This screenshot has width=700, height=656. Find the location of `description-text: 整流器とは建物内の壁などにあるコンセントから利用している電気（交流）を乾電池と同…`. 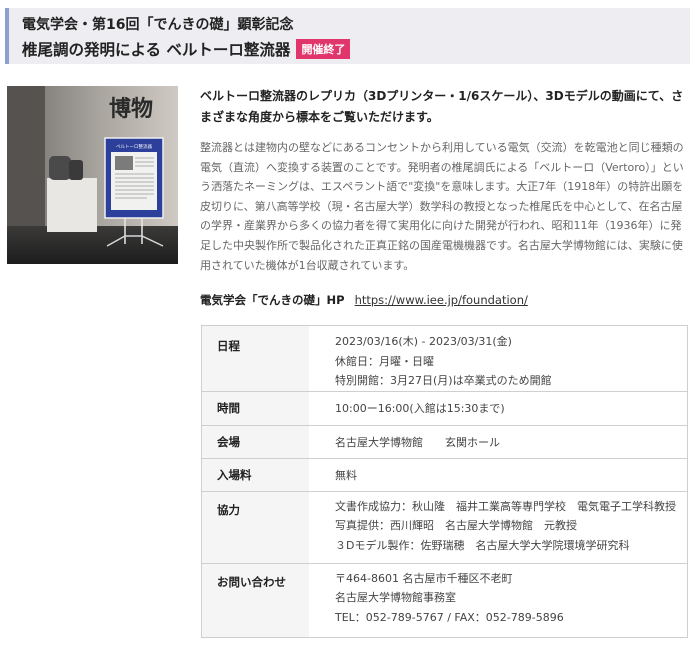

description-text: 整流器とは建物内の壁などにあるコンセントから利用している電気（交流）を乾電池と同… is located at coordinates (442, 206).